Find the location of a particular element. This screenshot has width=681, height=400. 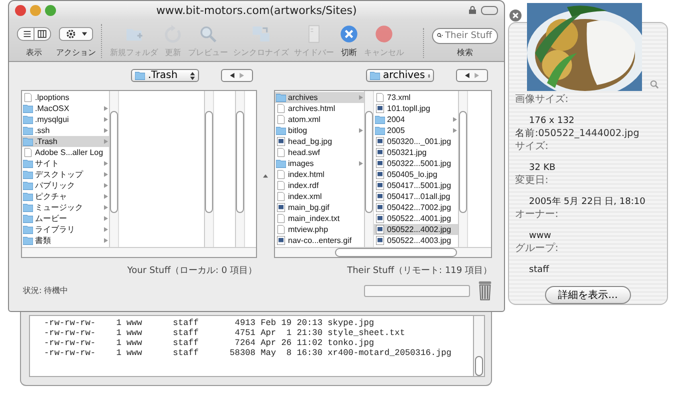

file-list-item: 書類 is located at coordinates (65, 240).